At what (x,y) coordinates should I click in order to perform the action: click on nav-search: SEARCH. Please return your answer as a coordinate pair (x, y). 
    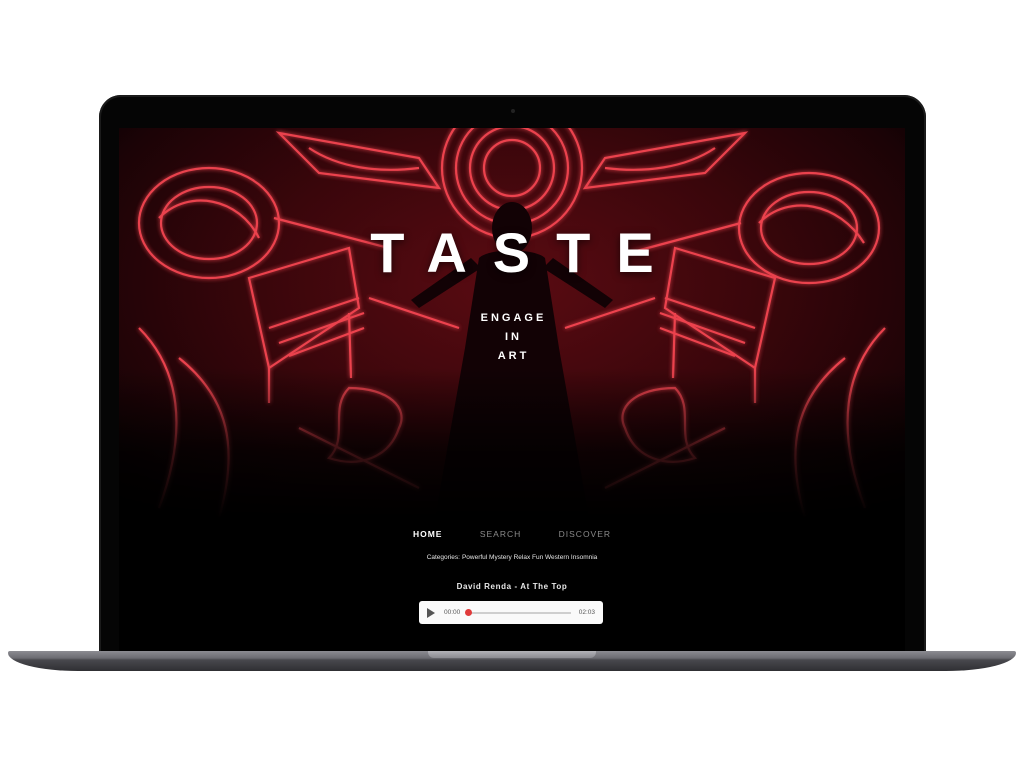
    Looking at the image, I should click on (500, 534).